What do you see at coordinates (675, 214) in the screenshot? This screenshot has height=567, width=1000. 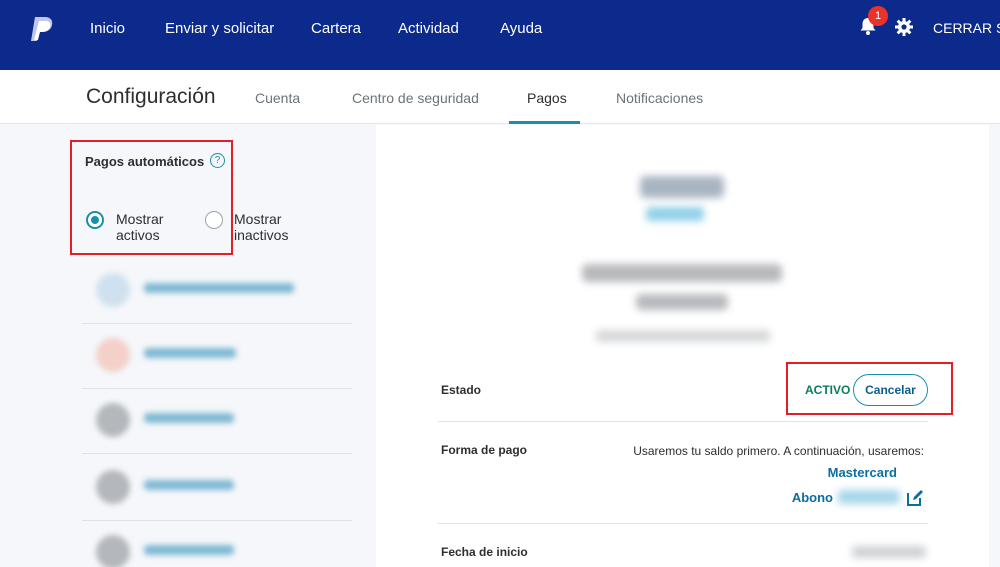 I see `merchant-link-redacted` at bounding box center [675, 214].